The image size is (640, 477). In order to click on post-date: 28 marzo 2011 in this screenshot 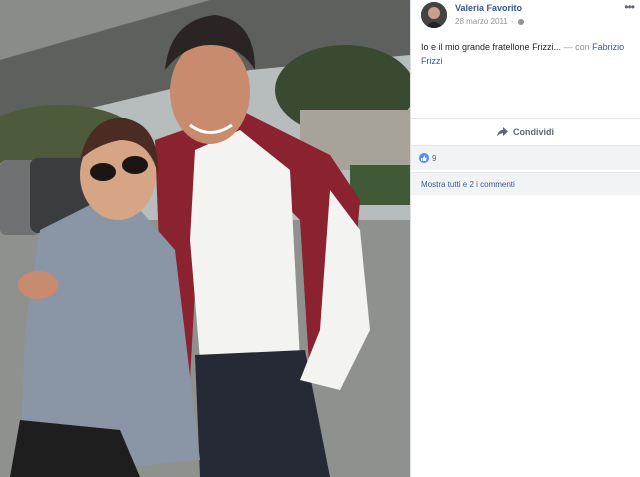, I will do `click(481, 21)`.